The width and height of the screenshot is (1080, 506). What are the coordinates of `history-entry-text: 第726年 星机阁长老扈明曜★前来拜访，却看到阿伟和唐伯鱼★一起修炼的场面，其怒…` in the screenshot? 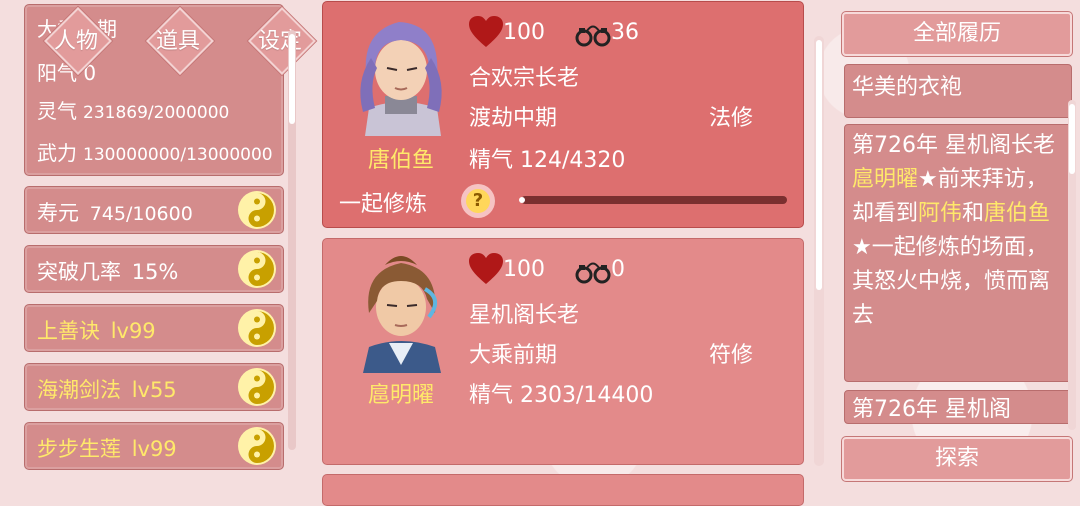 It's located at (957, 231).